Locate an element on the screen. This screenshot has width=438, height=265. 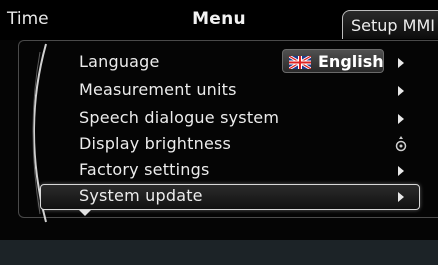
menu-item-label: Speech dialogue system is located at coordinates (179, 117).